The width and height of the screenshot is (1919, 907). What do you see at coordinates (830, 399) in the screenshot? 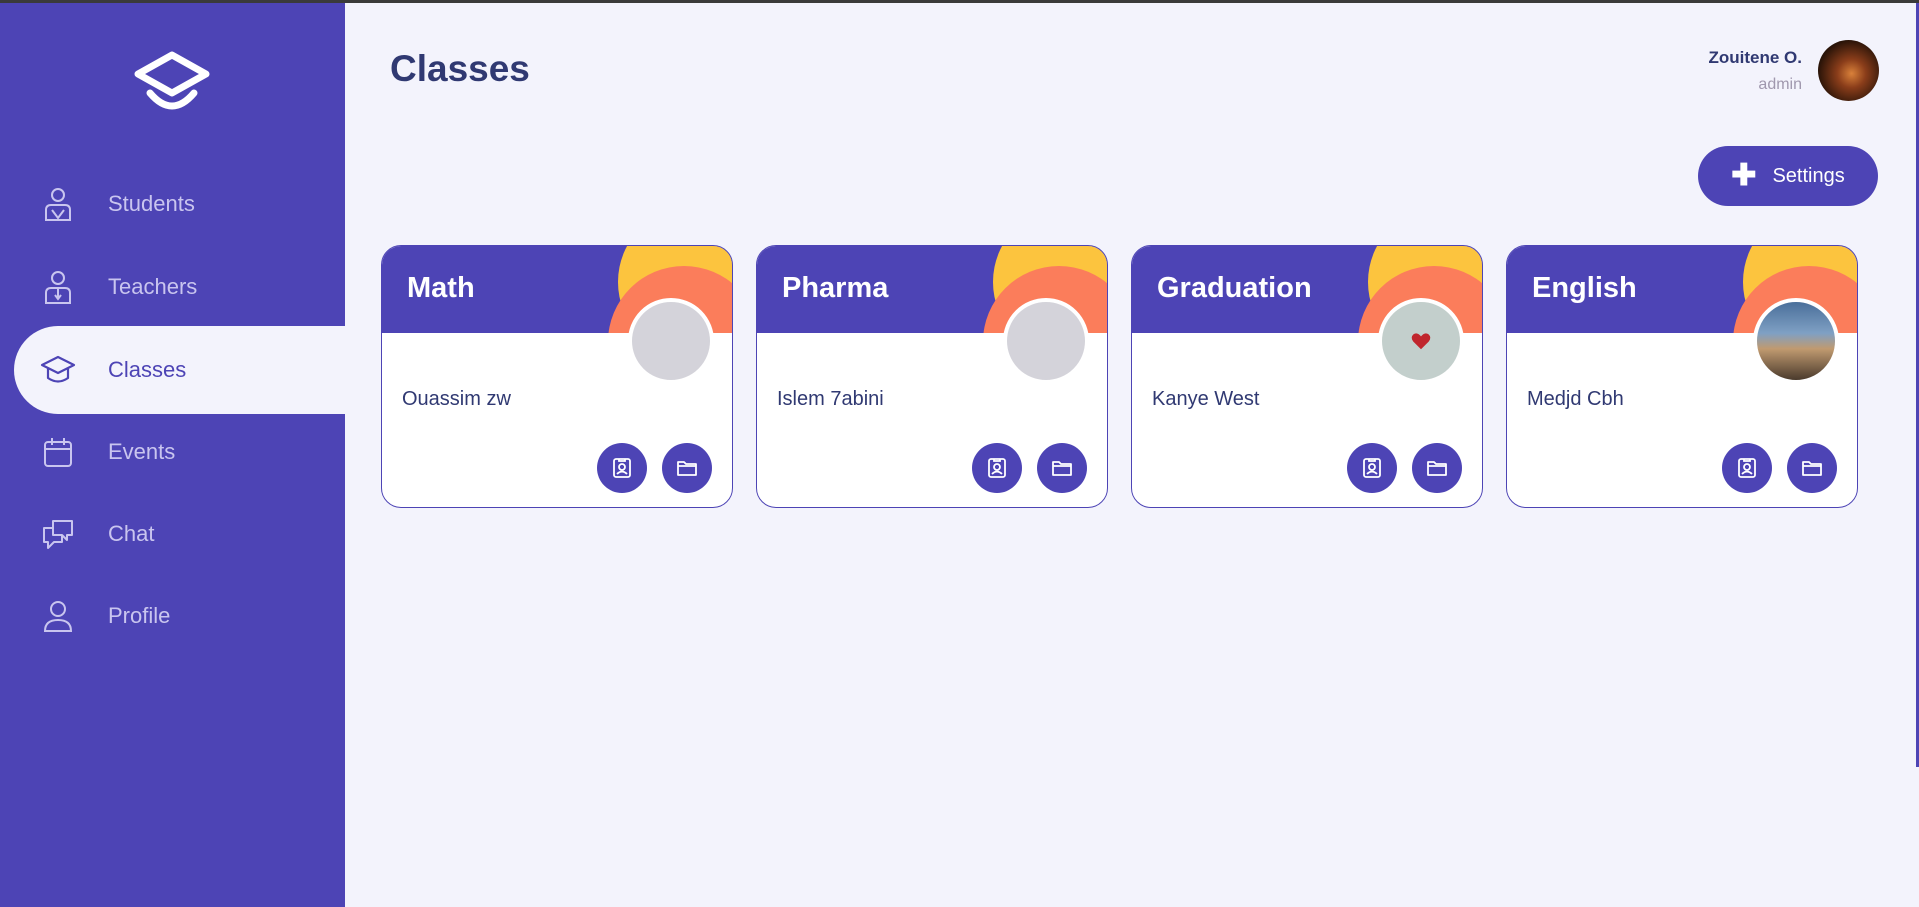
I see `teacher-name: Islem 7abini` at bounding box center [830, 399].